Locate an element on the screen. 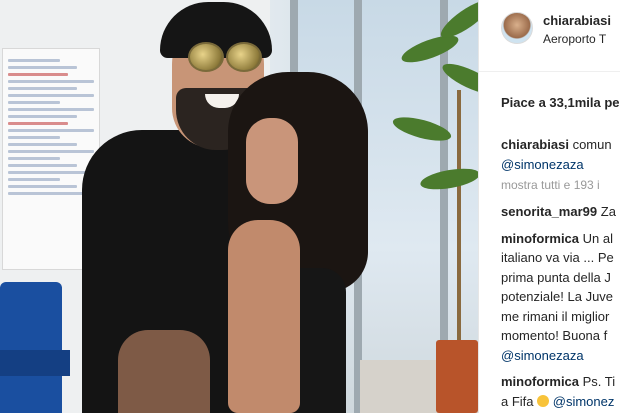 The width and height of the screenshot is (620, 413). sunglasses-lens-right is located at coordinates (244, 57).